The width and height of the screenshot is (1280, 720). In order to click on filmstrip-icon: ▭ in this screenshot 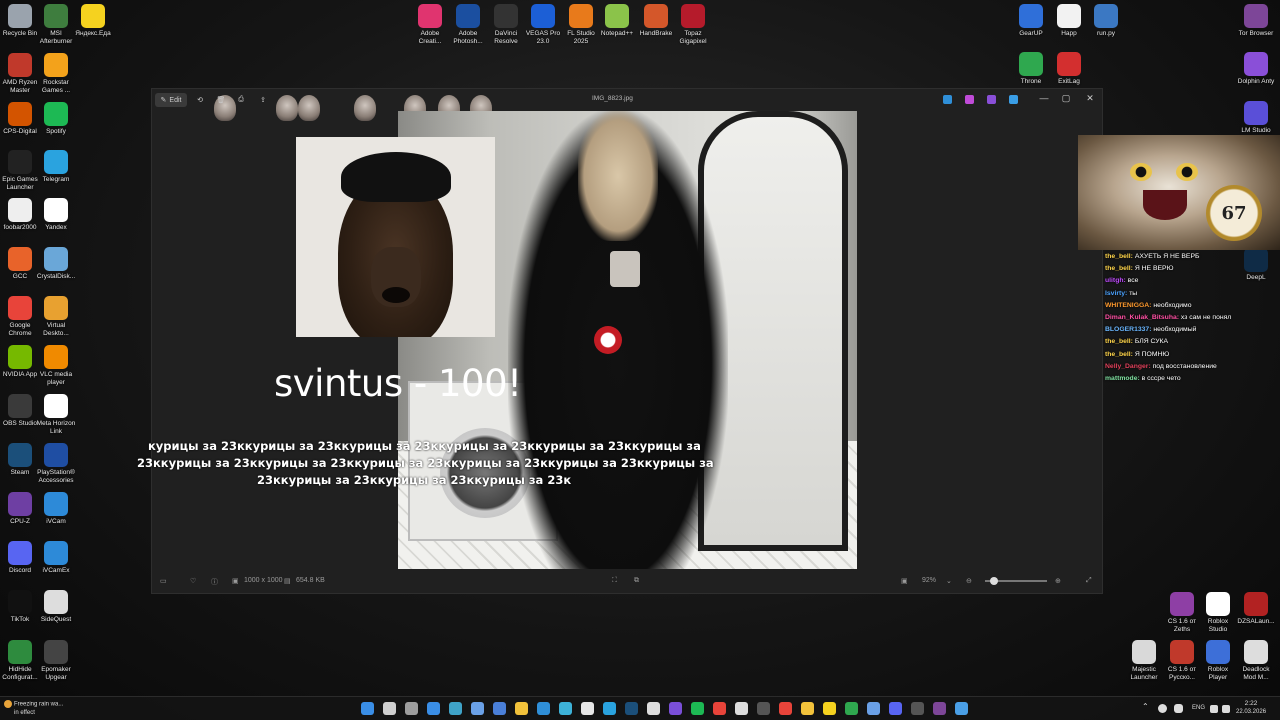, I will do `click(163, 581)`.